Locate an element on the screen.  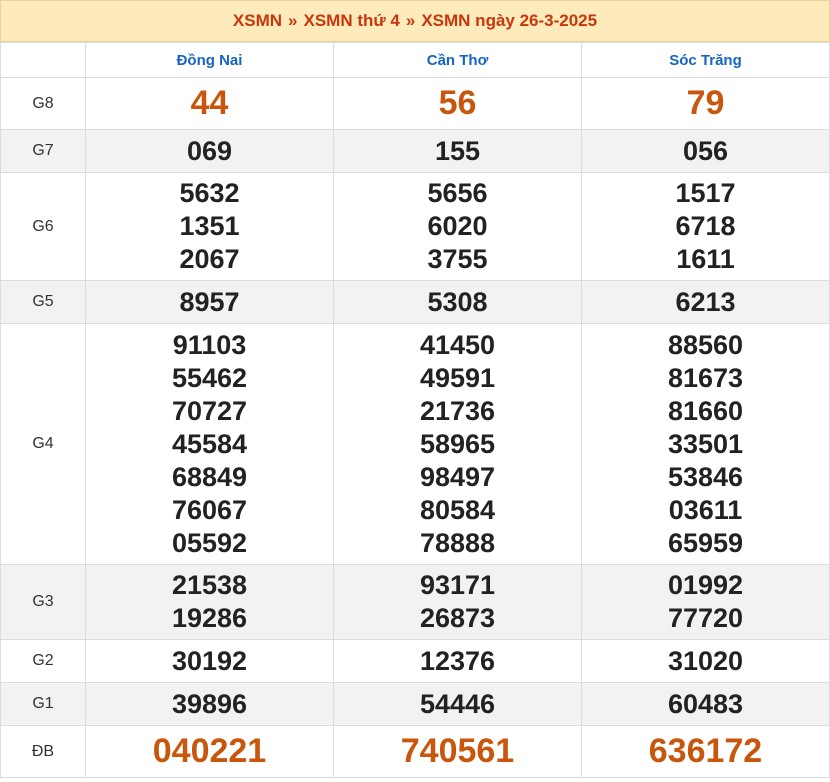
lottery-number: 55462 is located at coordinates (209, 377).